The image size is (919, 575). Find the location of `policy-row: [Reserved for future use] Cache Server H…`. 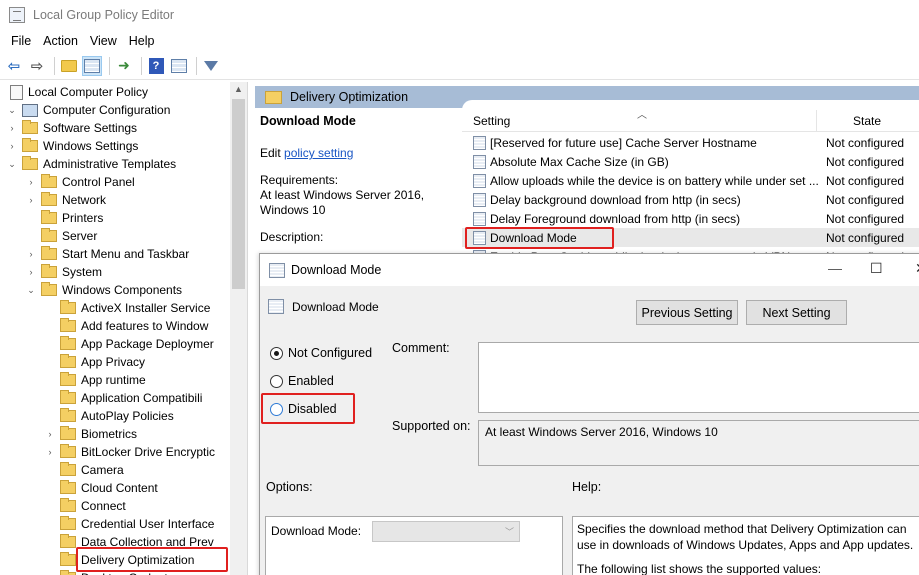

policy-row: [Reserved for future use] Cache Server H… is located at coordinates (690, 142).